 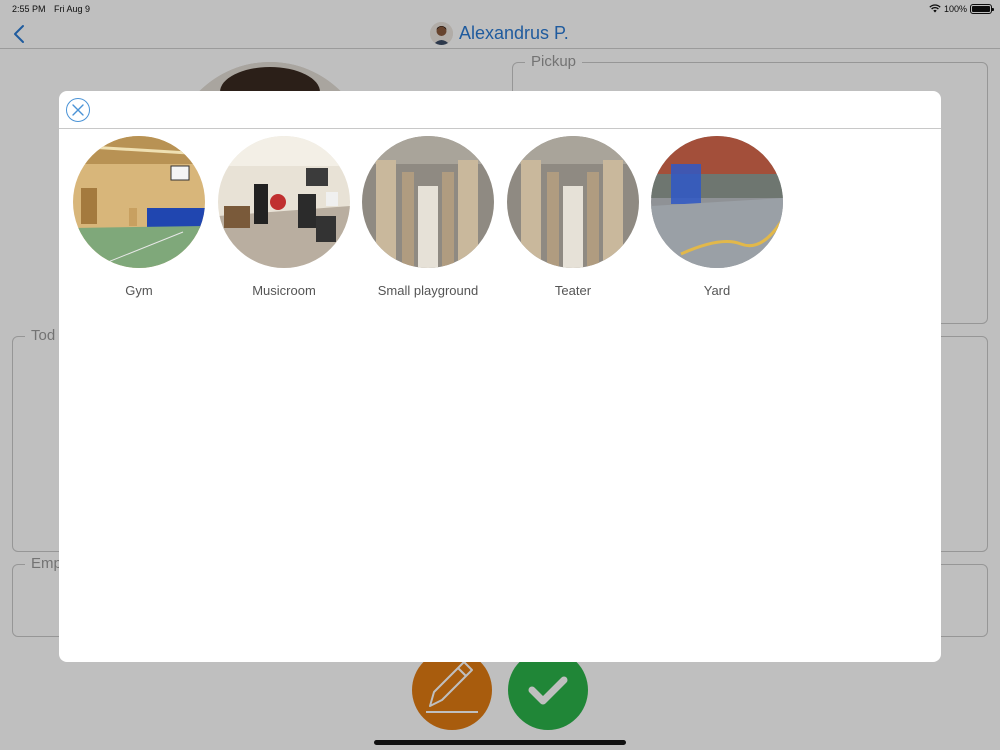 I want to click on home-indicator, so click(x=500, y=742).